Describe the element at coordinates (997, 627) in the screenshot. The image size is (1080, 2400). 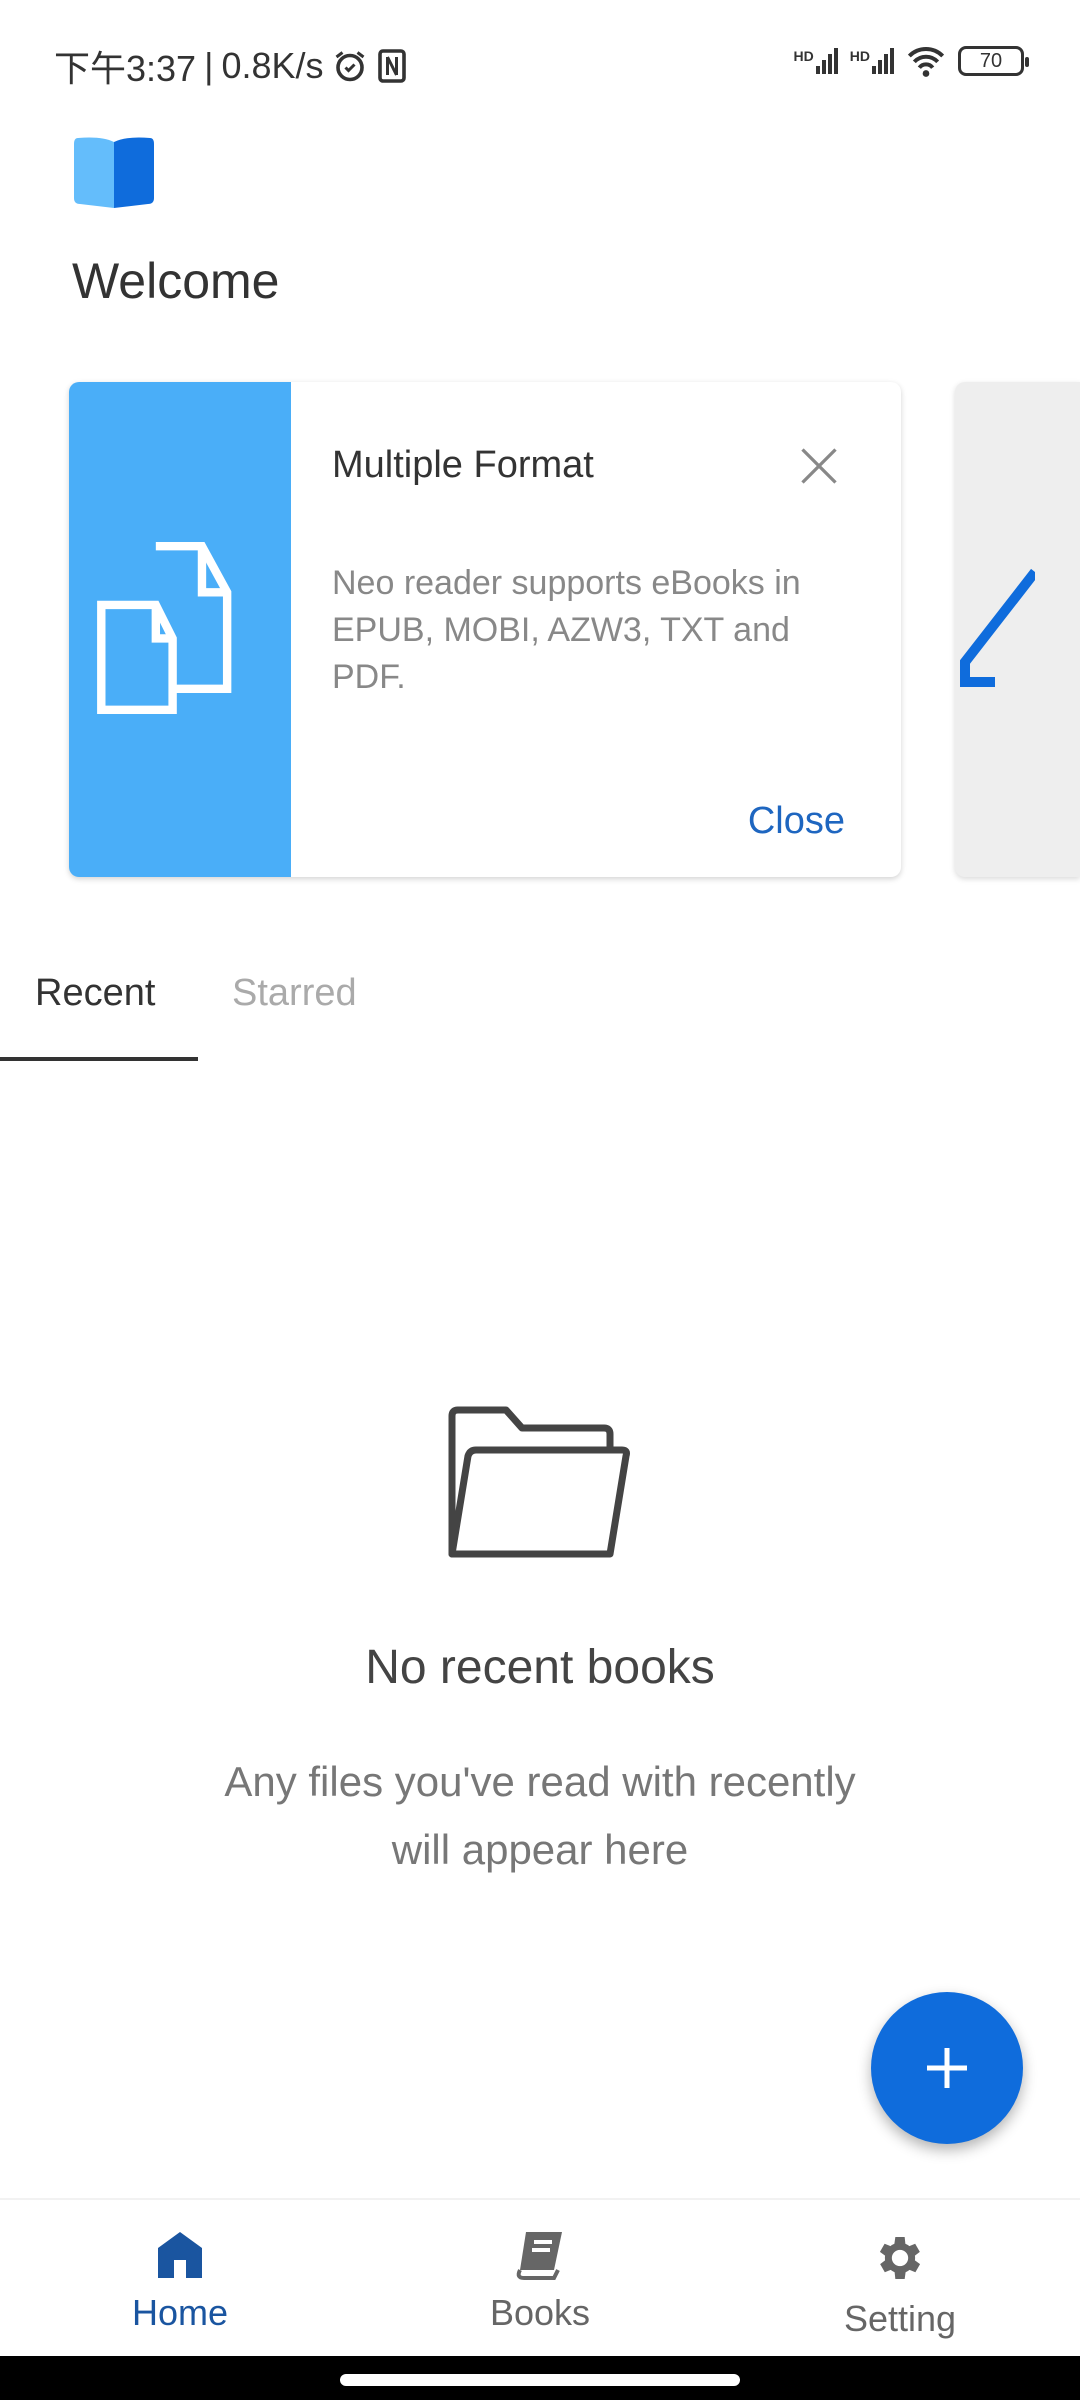
I see `edit-icon` at that location.